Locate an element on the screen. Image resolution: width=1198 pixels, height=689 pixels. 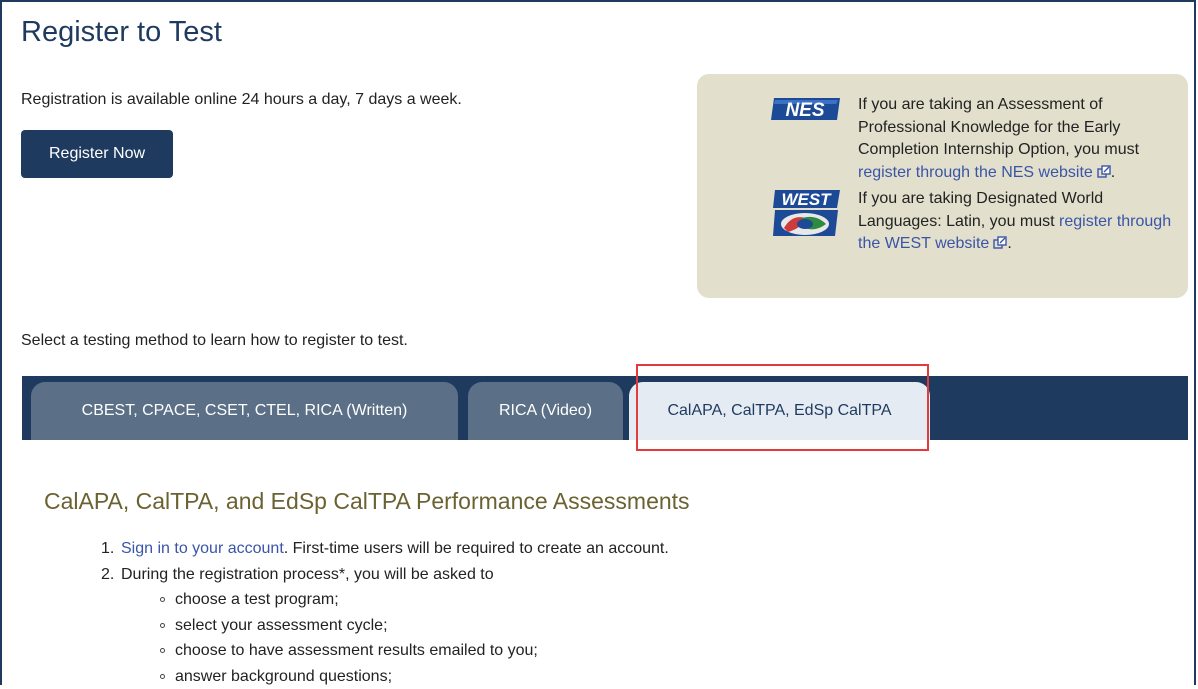
active-tab-highlight-box is located at coordinates (782, 407).